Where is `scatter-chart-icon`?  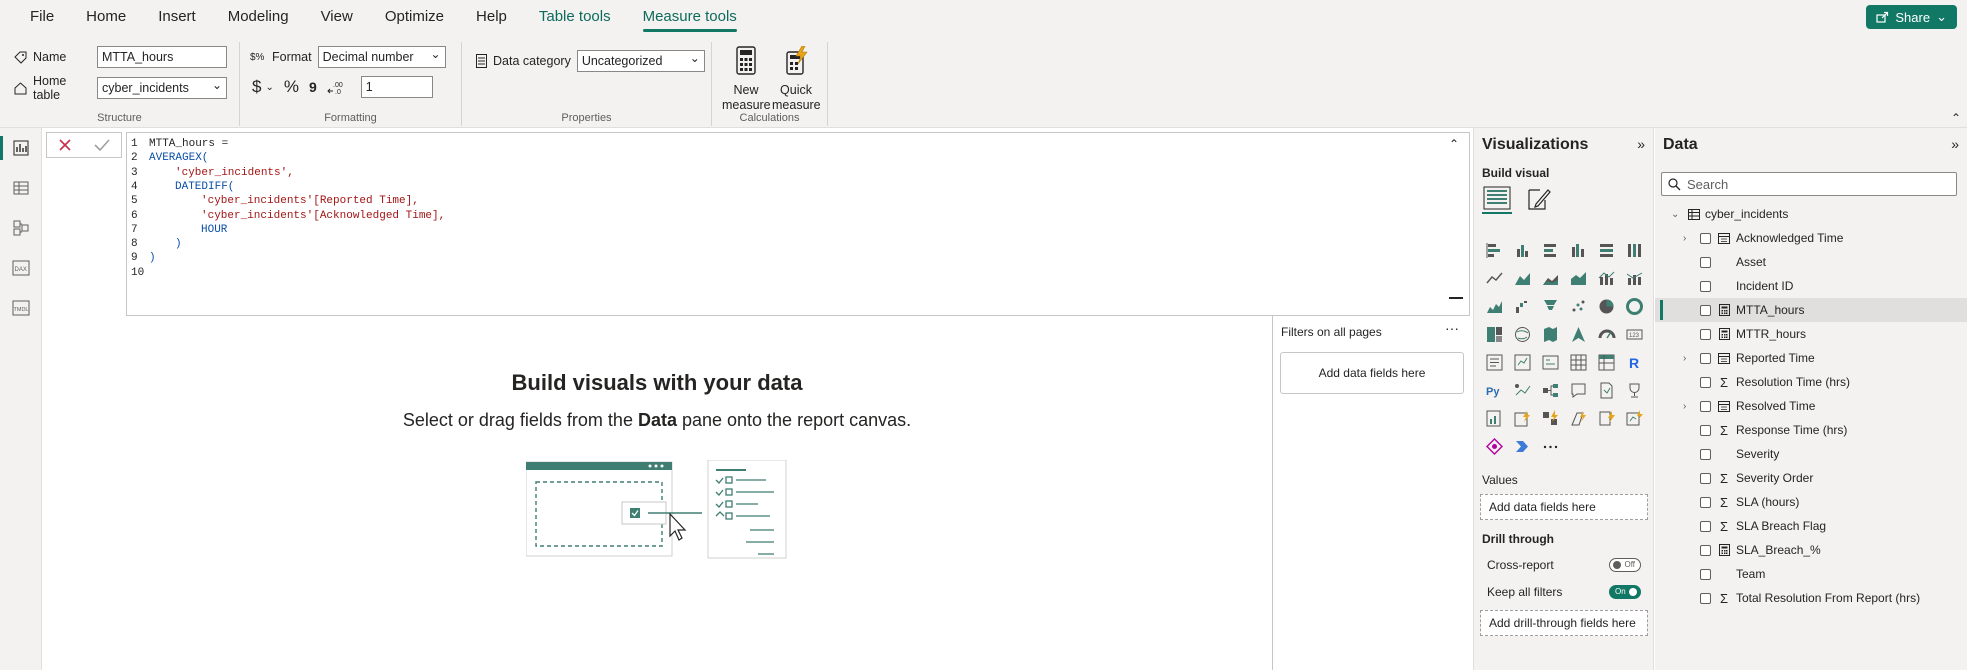 scatter-chart-icon is located at coordinates (1578, 306).